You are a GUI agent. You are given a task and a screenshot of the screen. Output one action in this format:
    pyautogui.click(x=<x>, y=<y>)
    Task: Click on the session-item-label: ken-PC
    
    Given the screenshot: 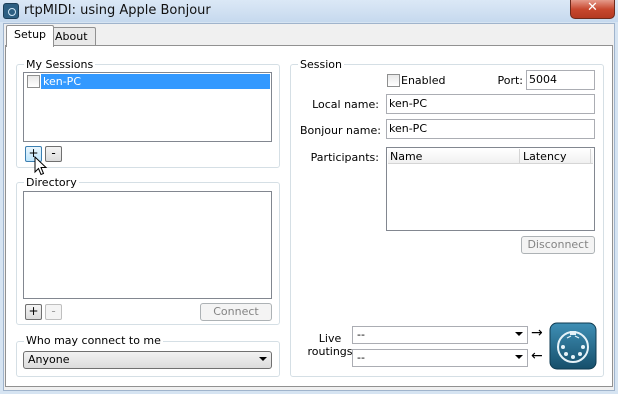 What is the action you would take?
    pyautogui.click(x=155, y=81)
    